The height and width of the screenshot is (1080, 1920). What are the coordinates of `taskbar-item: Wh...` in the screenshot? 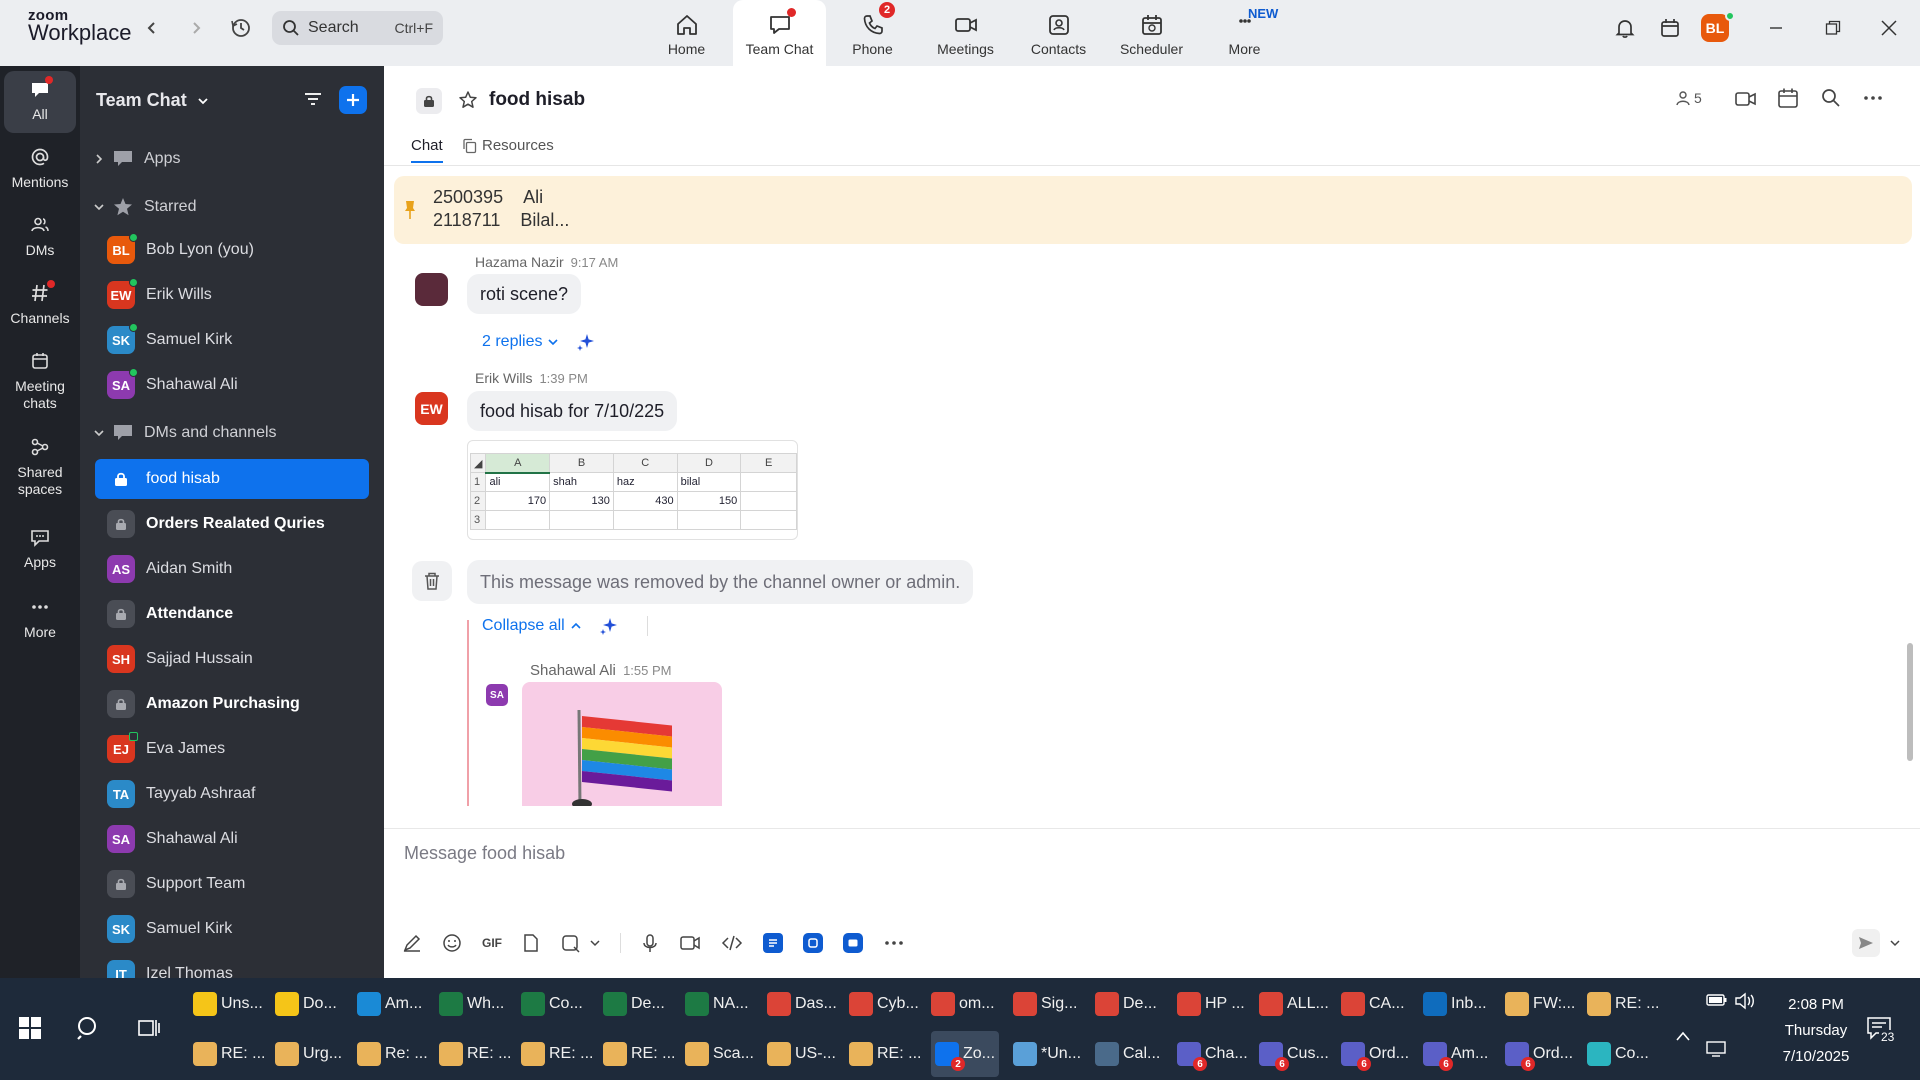 It's located at (471, 1004).